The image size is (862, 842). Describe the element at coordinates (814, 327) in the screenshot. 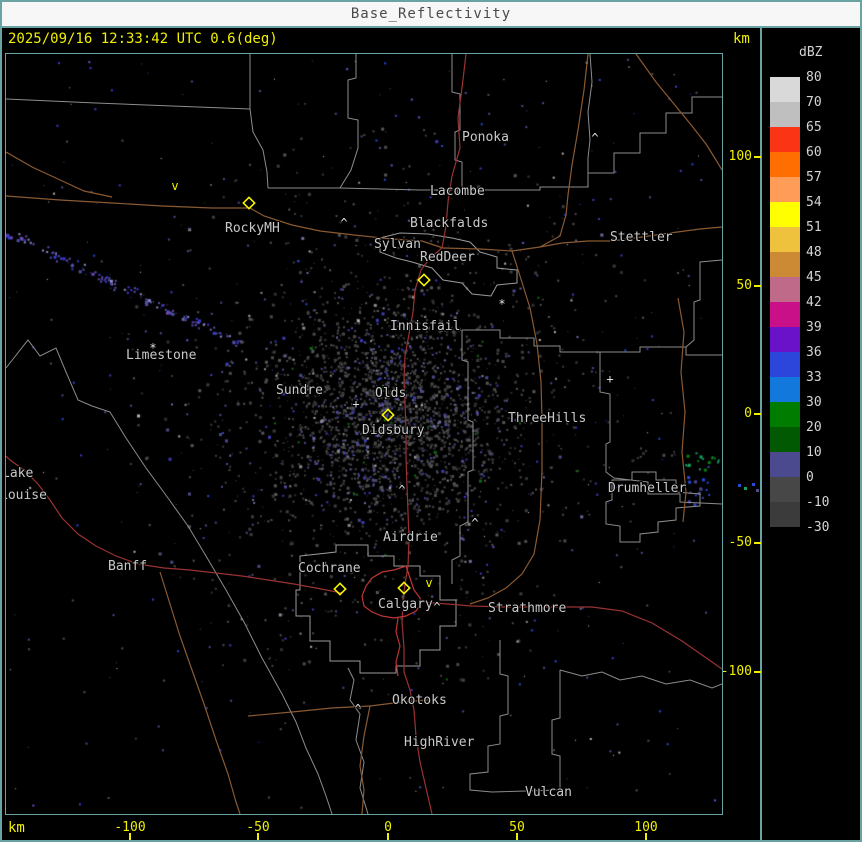

I see `legend-scale-label: 39` at that location.